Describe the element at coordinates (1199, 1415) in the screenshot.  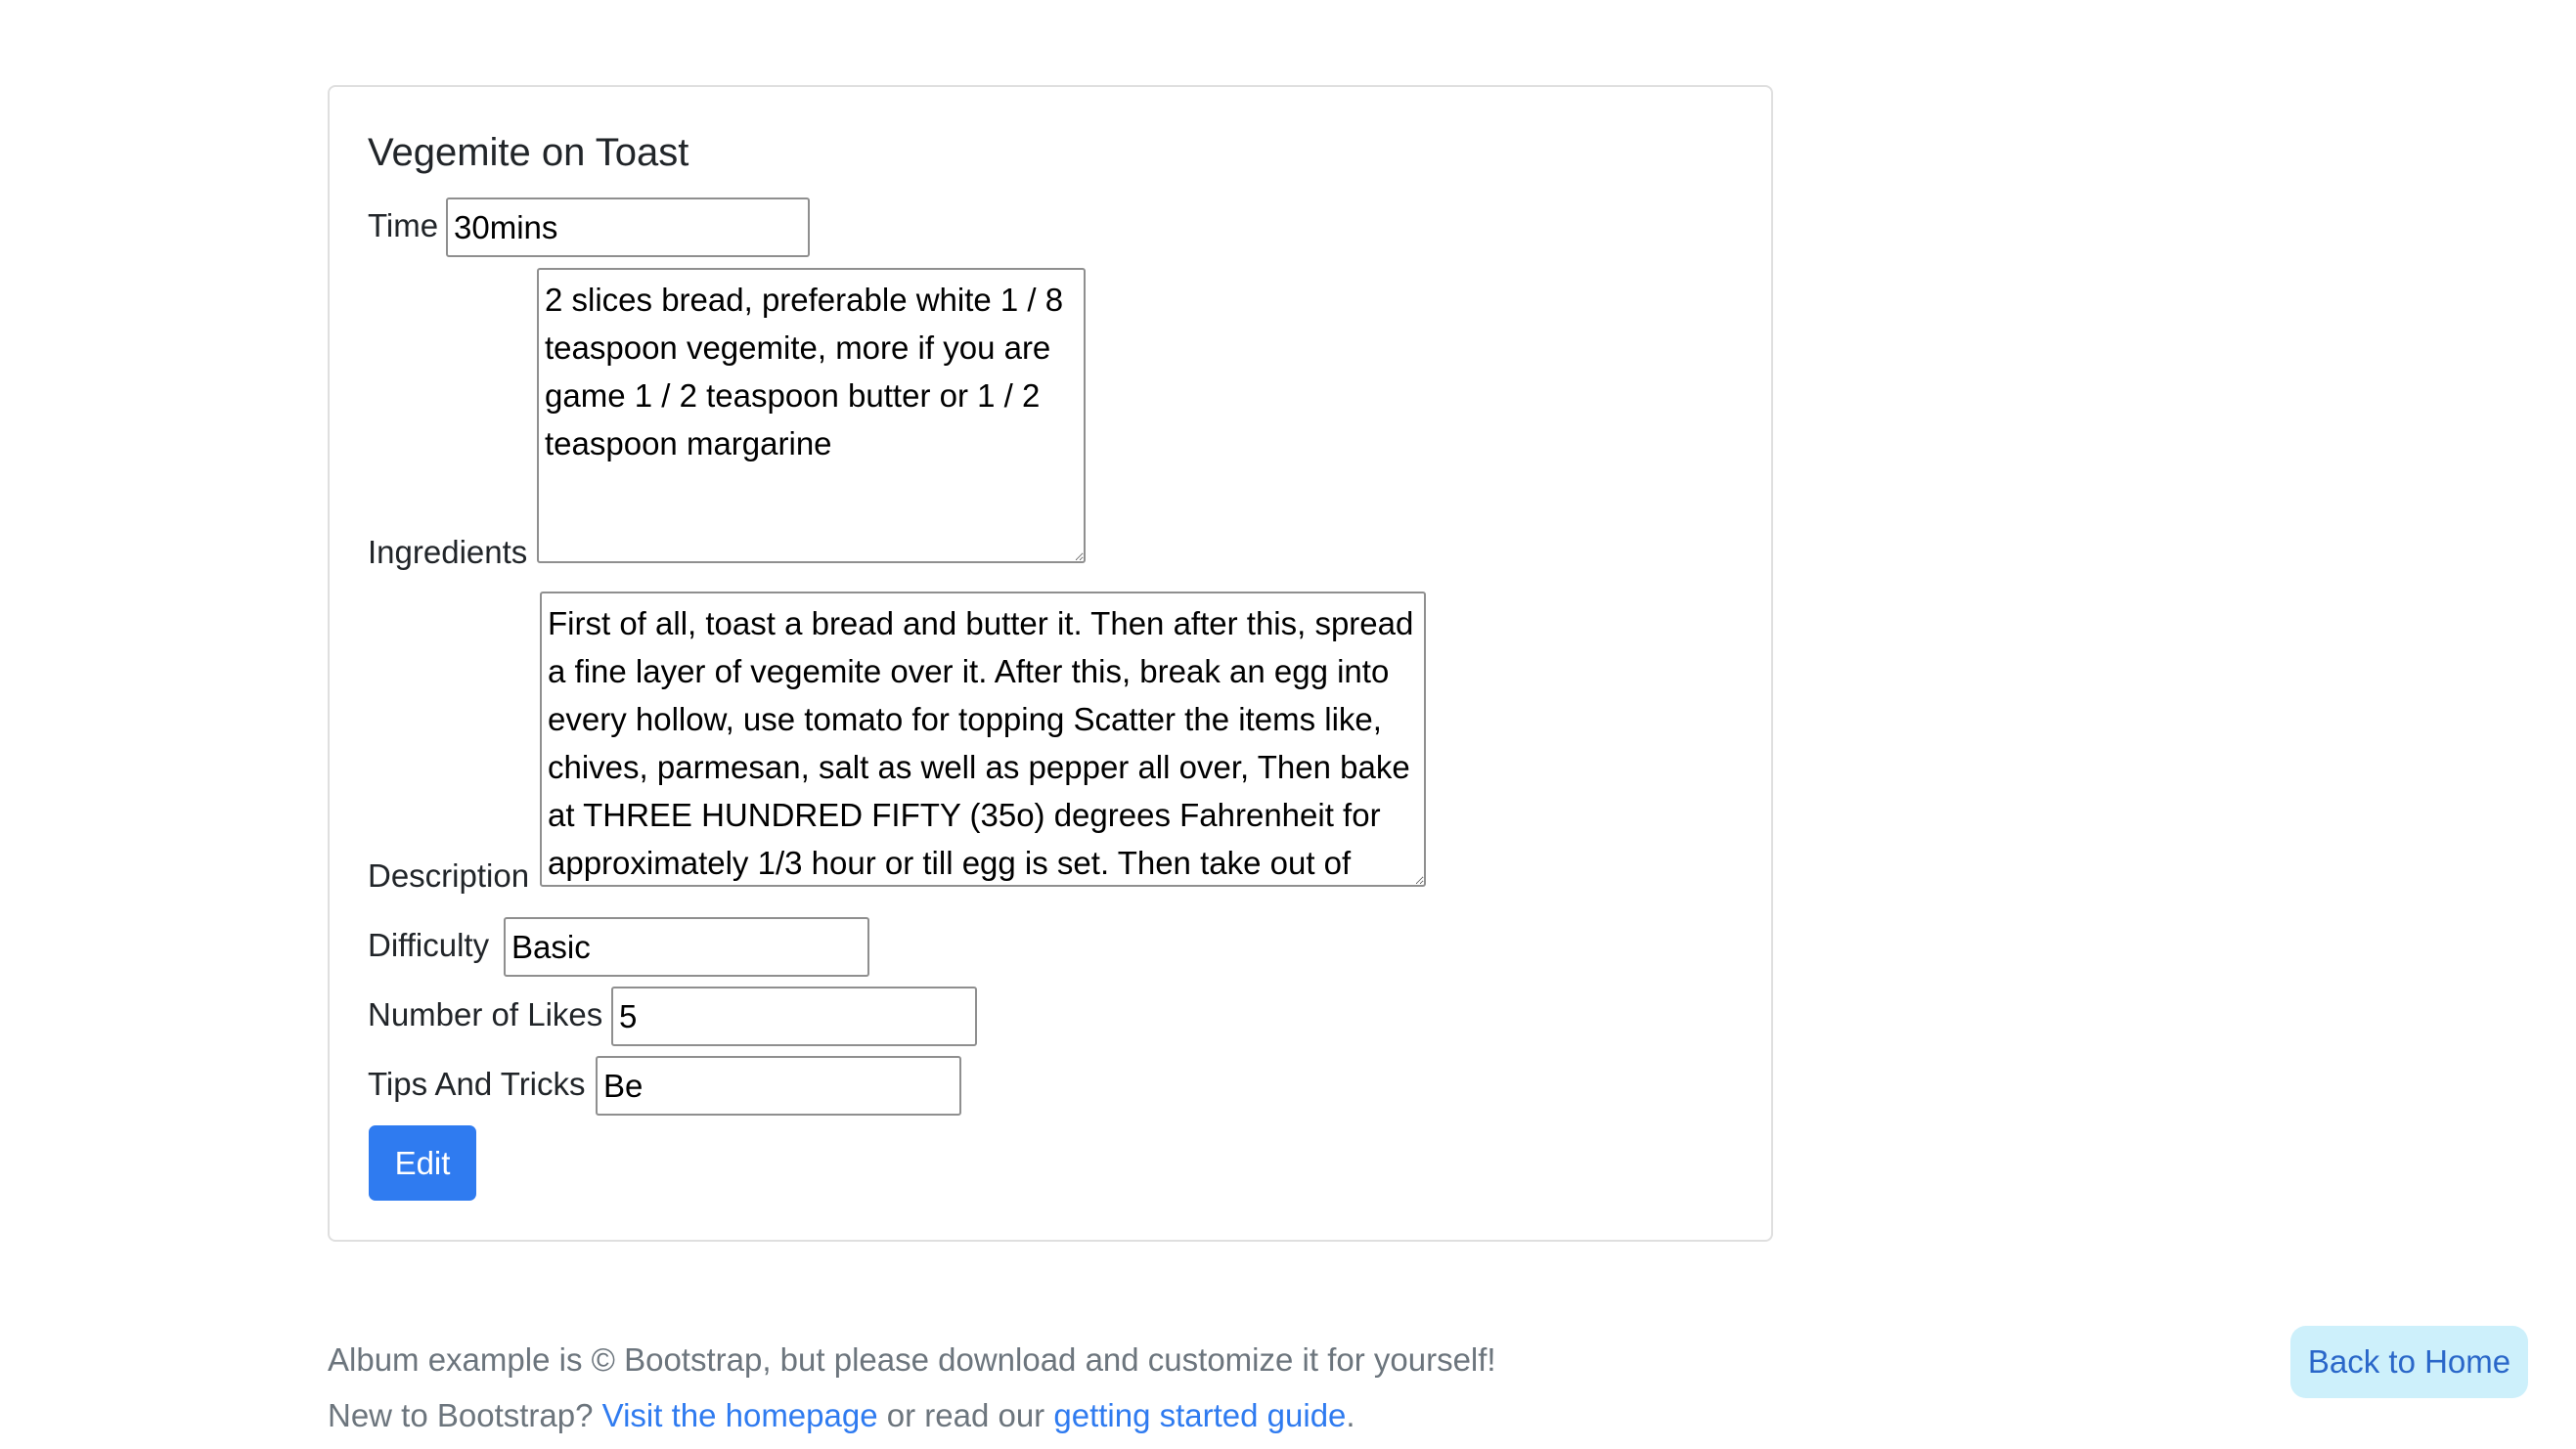
I see `getting-started-link: getting started guide` at that location.